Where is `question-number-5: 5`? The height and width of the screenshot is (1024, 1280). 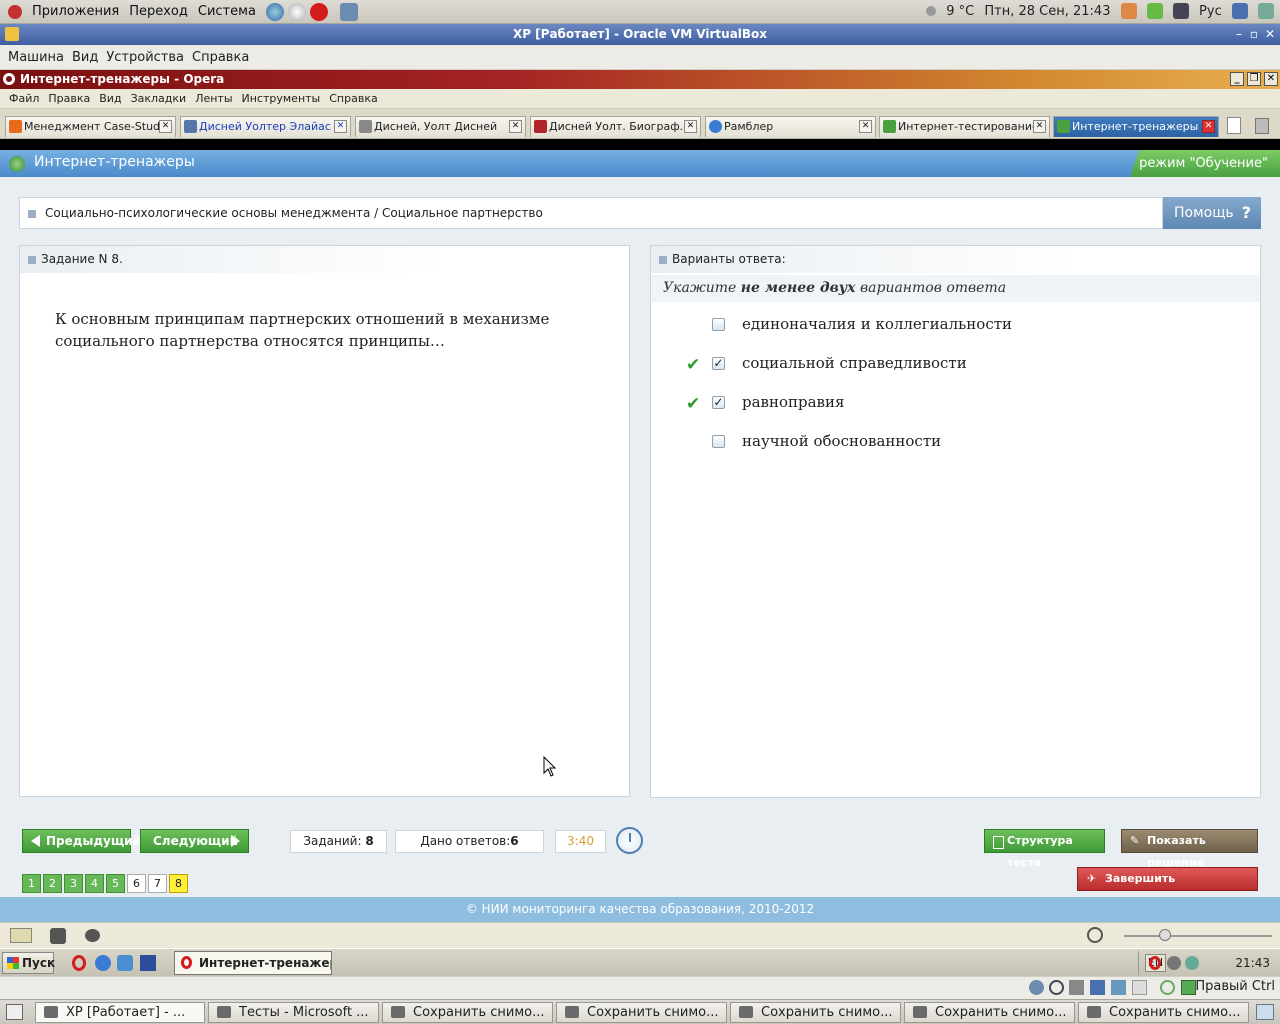 question-number-5: 5 is located at coordinates (115, 883).